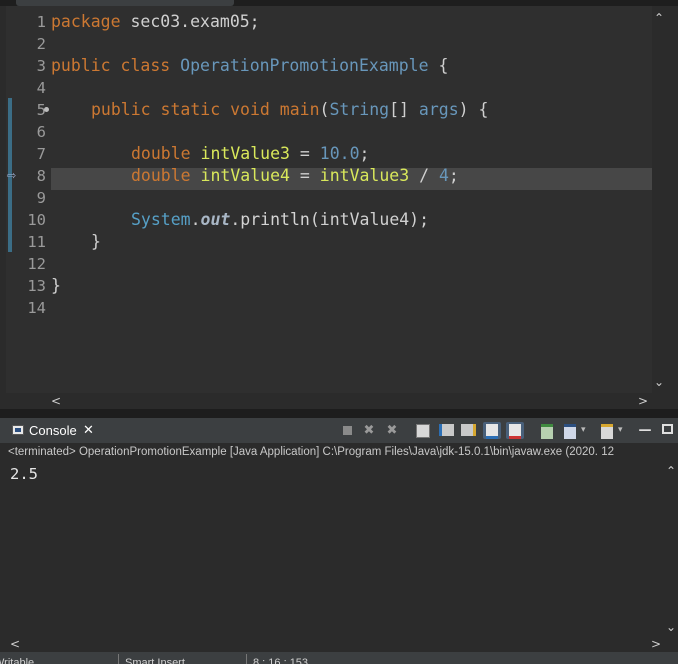 This screenshot has height=664, width=678. What do you see at coordinates (339, 413) in the screenshot?
I see `view-divider` at bounding box center [339, 413].